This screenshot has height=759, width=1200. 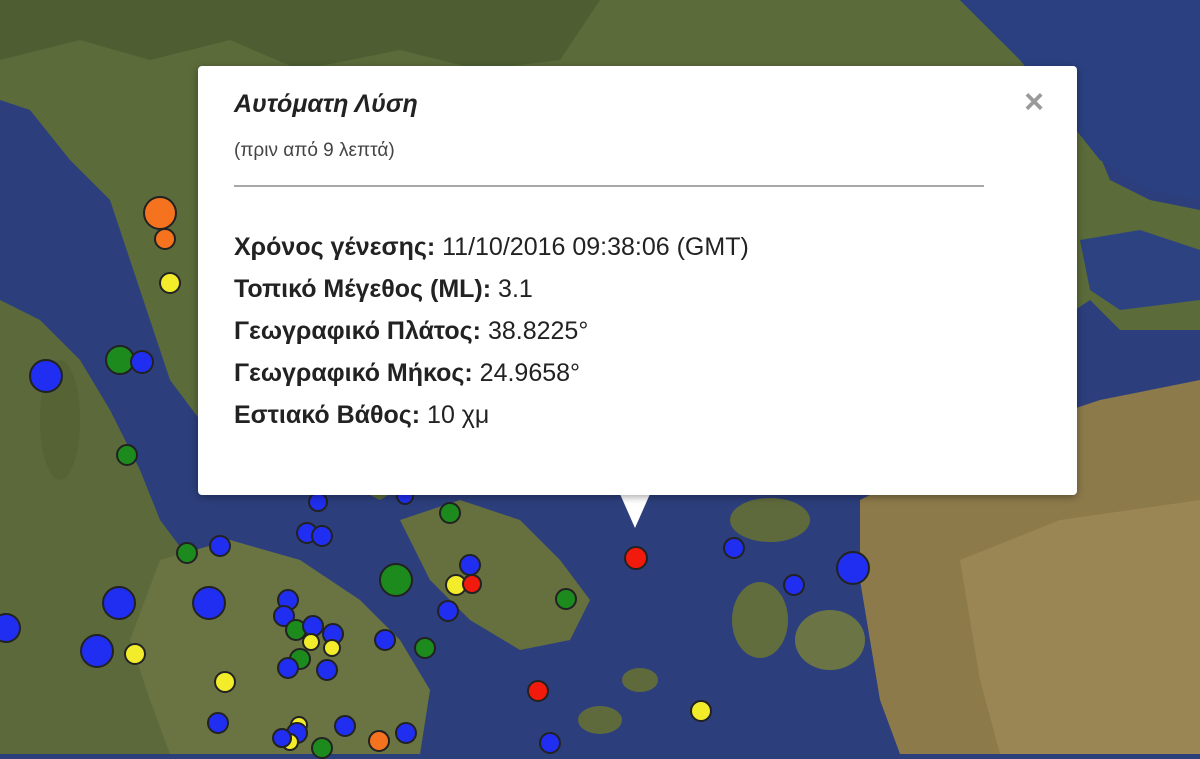 I want to click on detail-value: 38.8225°, so click(x=535, y=331).